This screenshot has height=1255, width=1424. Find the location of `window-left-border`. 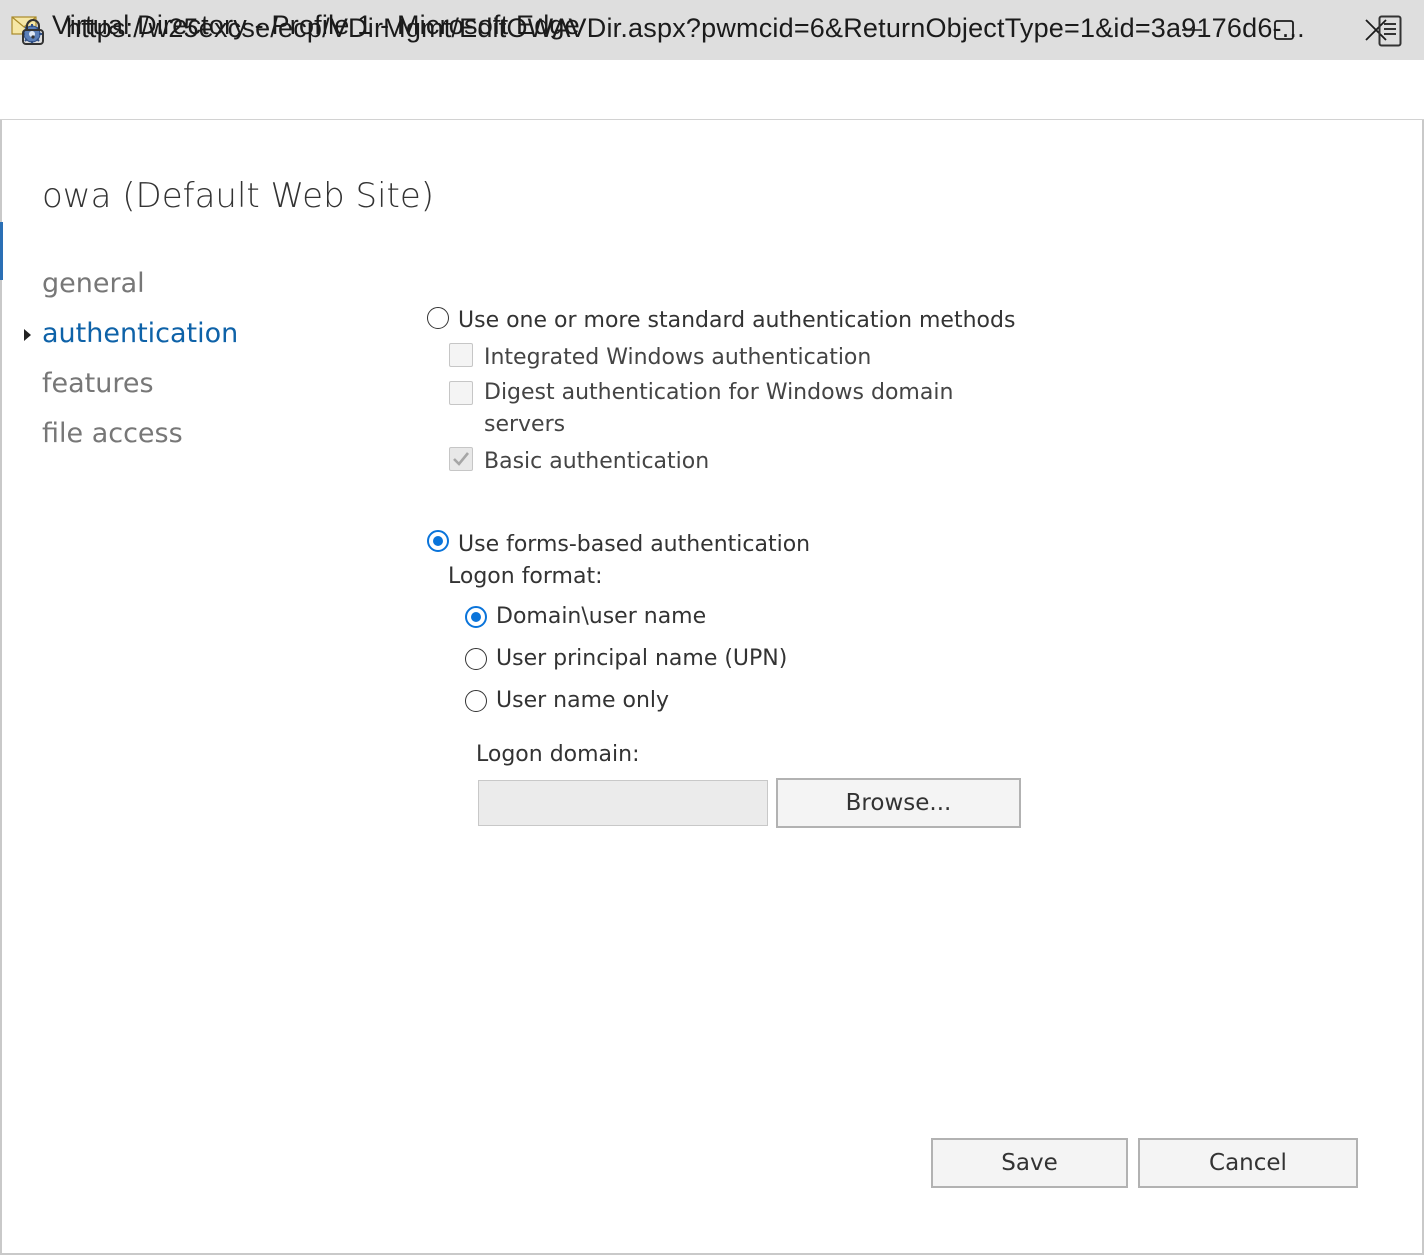

window-left-border is located at coordinates (1, 687).